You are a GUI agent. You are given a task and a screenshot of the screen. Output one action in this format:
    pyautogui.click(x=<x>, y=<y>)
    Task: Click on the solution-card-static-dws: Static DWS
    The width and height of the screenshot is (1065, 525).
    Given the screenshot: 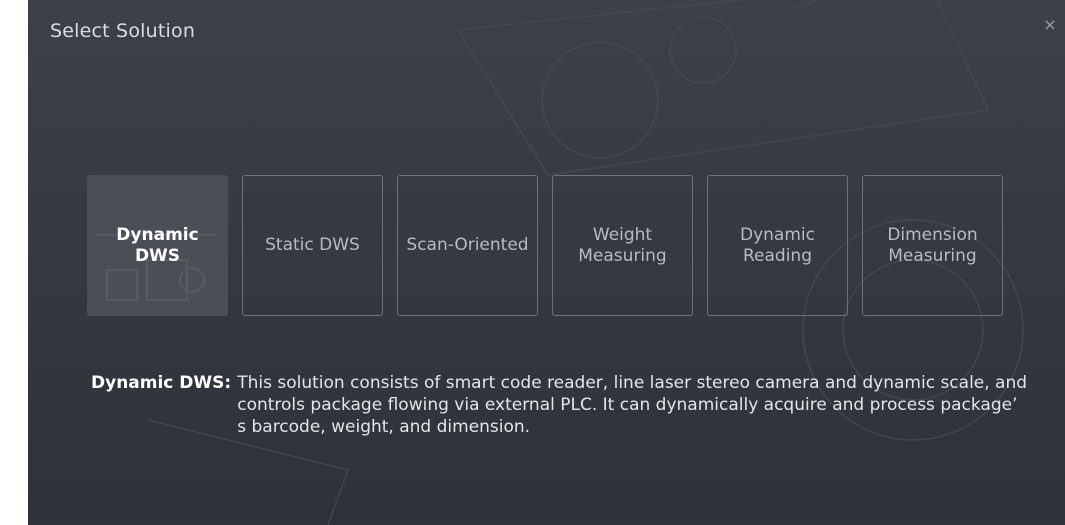 What is the action you would take?
    pyautogui.click(x=312, y=245)
    